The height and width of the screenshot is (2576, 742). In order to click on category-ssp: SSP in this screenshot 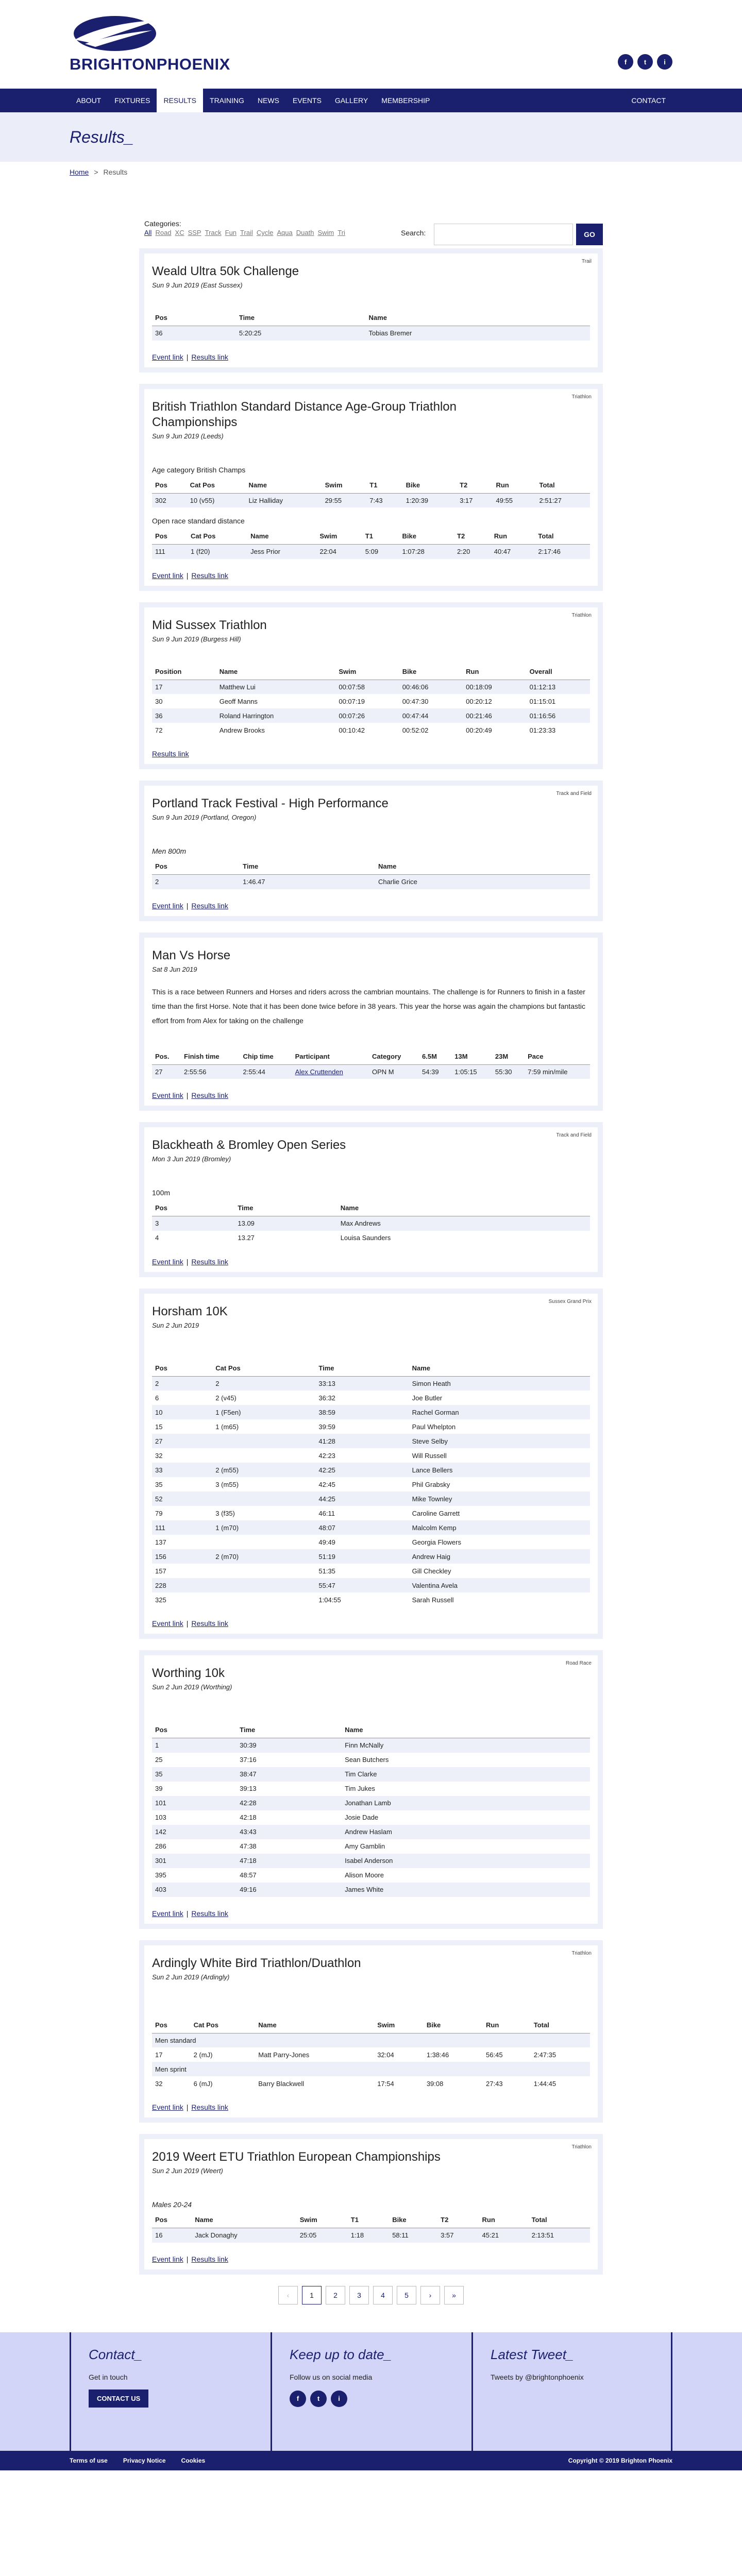, I will do `click(194, 232)`.